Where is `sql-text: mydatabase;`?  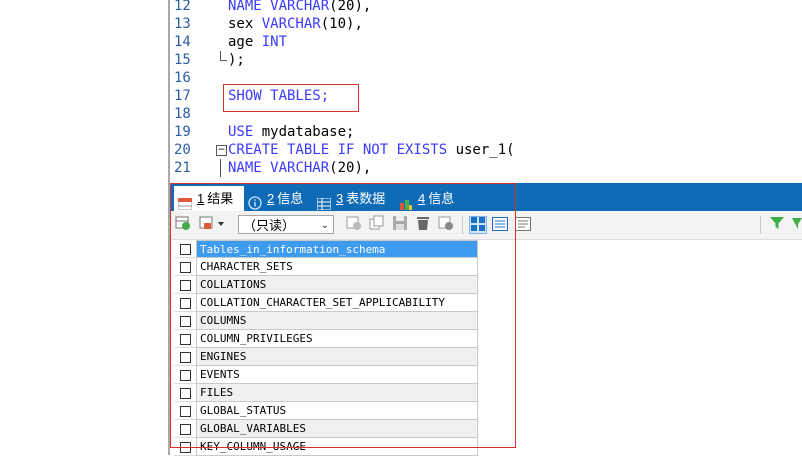 sql-text: mydatabase; is located at coordinates (308, 132).